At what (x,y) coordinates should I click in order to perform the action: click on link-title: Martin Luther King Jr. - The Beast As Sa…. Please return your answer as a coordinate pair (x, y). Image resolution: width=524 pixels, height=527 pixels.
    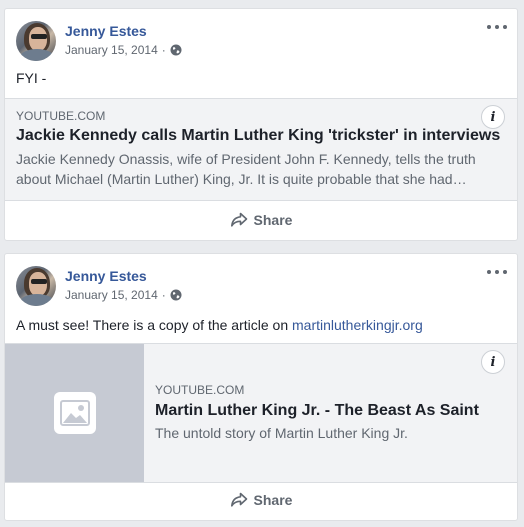
    Looking at the image, I should click on (330, 411).